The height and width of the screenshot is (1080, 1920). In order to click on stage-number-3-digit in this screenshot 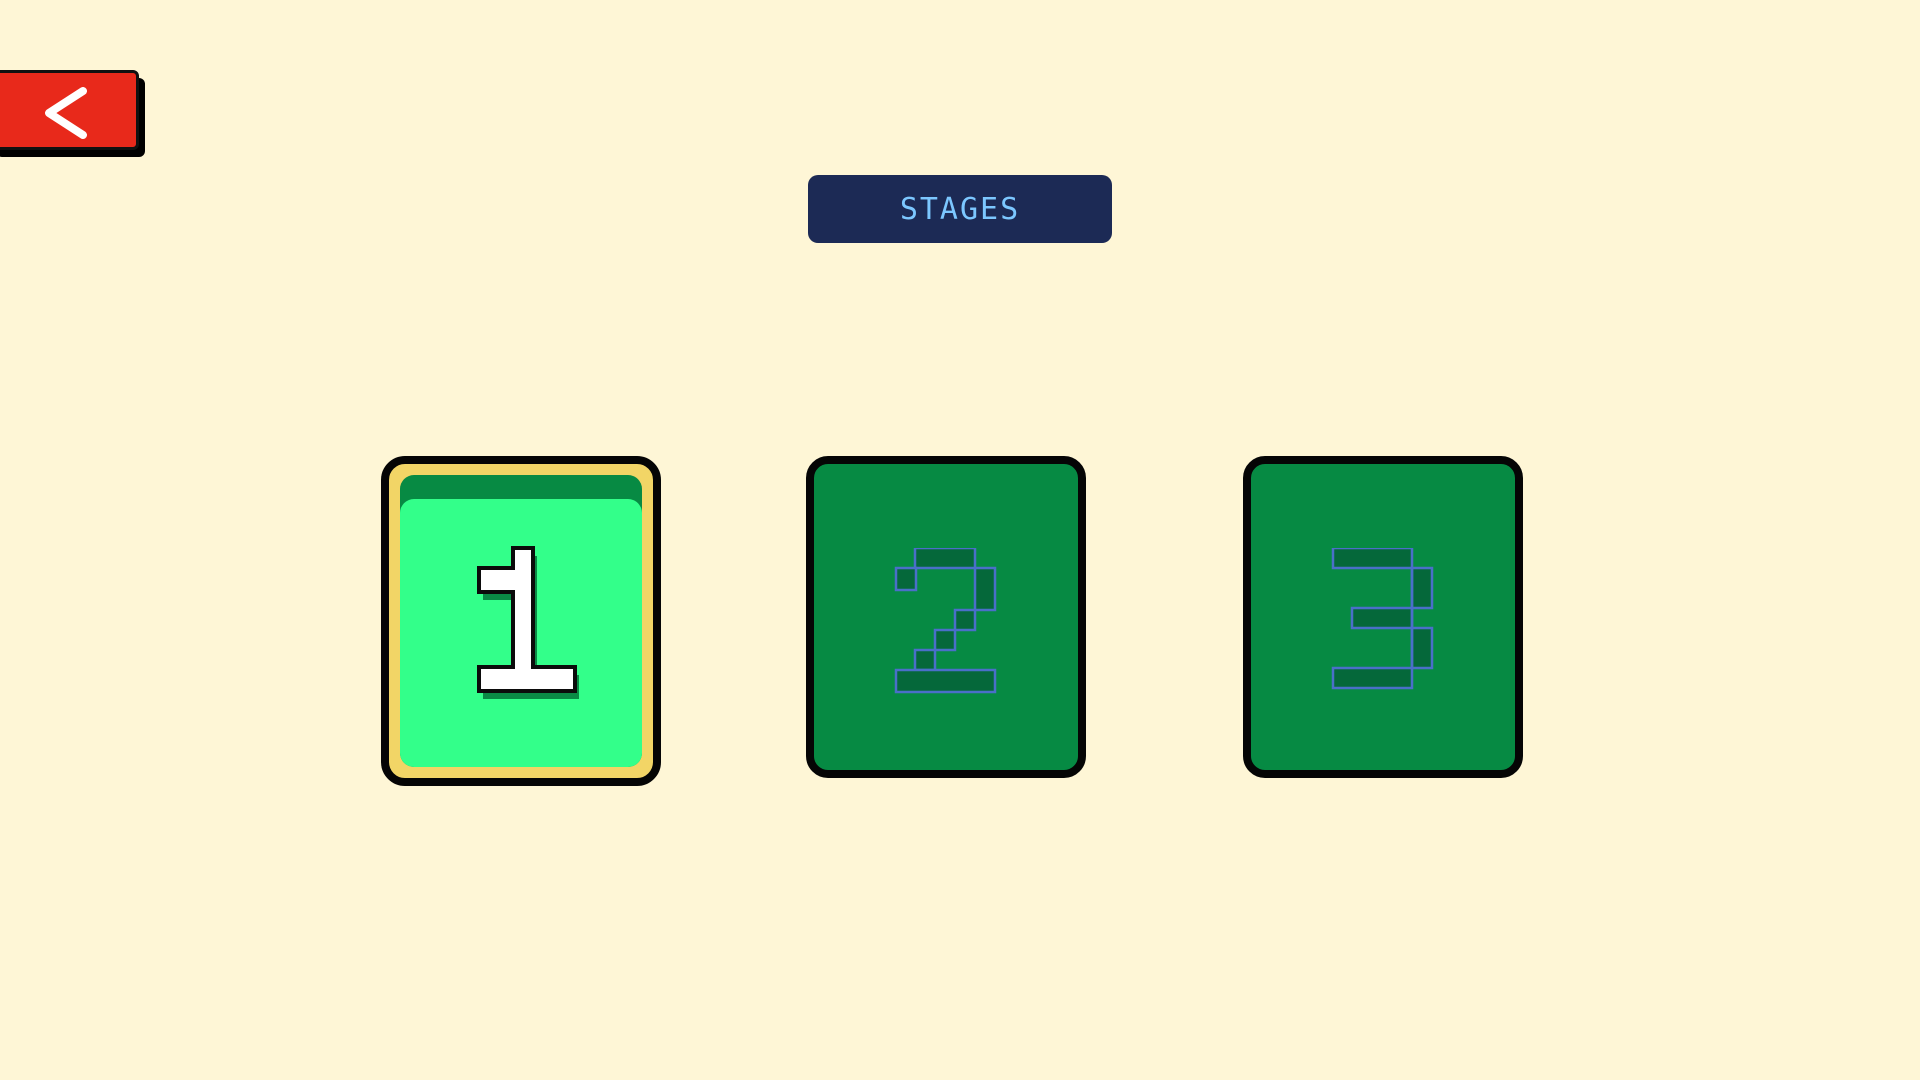, I will do `click(1382, 619)`.